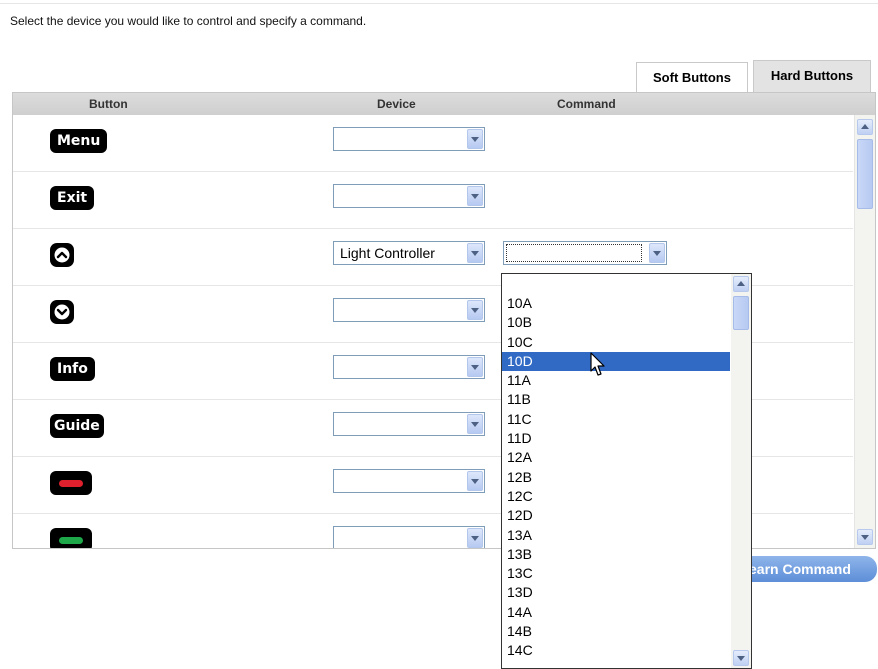 The width and height of the screenshot is (878, 669). What do you see at coordinates (77, 426) in the screenshot?
I see `guide-hard-button: Guide` at bounding box center [77, 426].